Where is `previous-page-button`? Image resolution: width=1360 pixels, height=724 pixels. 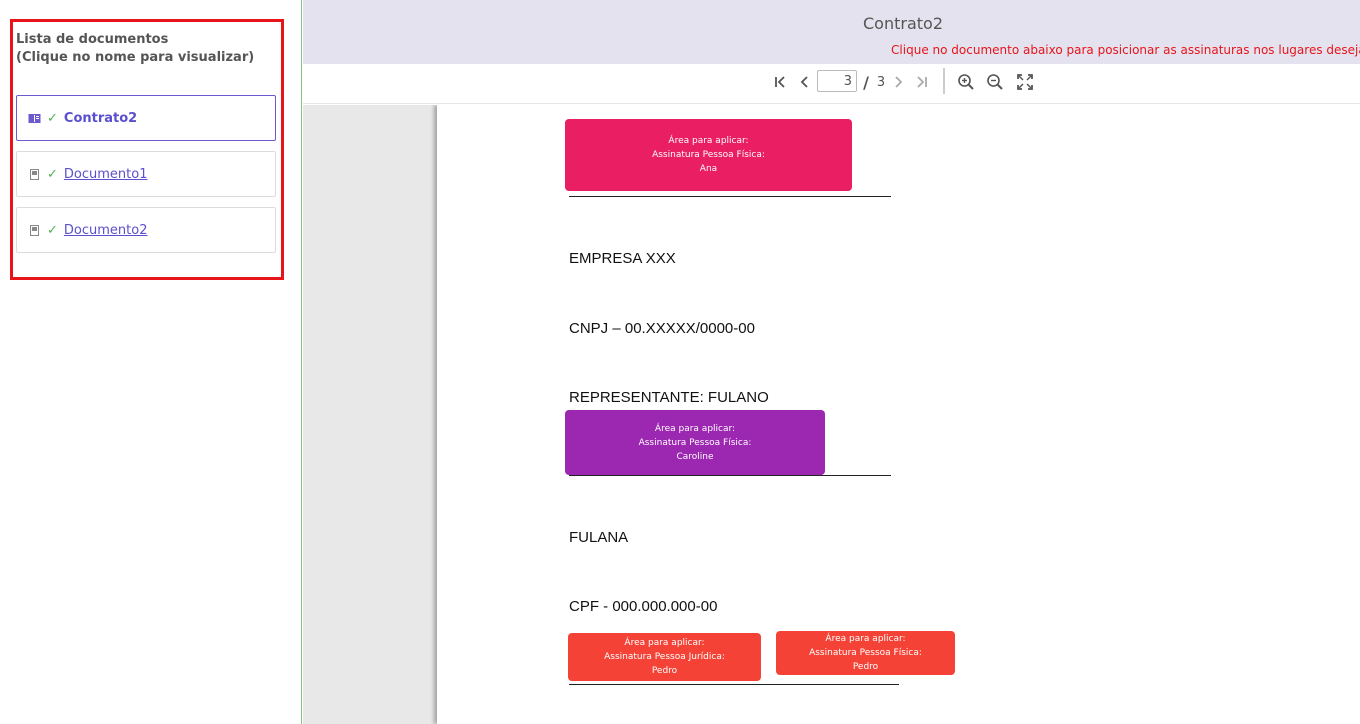 previous-page-button is located at coordinates (805, 82).